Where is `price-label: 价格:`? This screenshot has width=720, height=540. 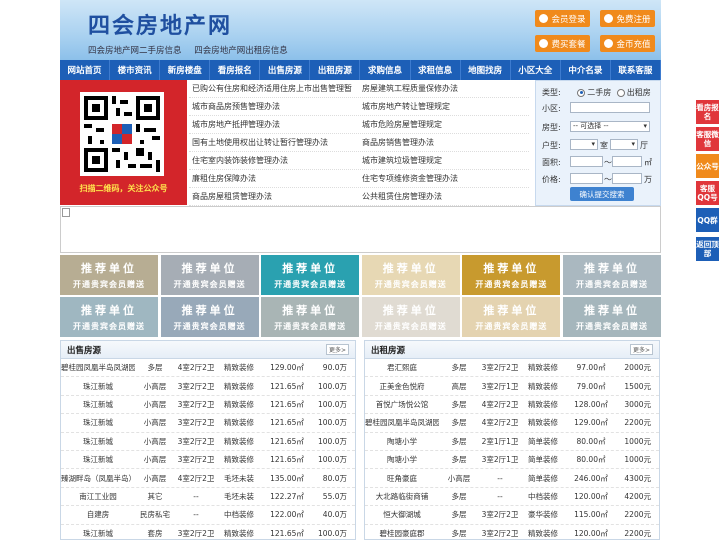 price-label: 价格: is located at coordinates (551, 179).